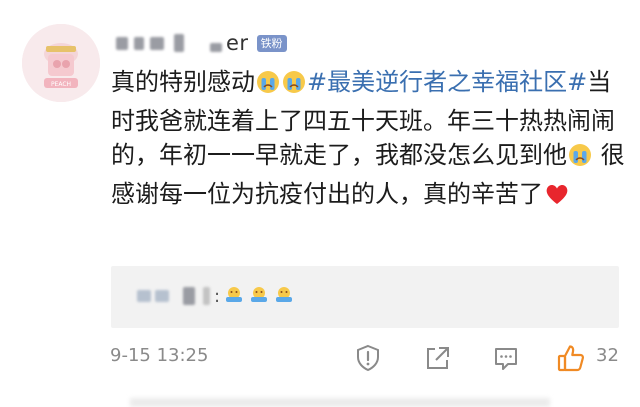 The width and height of the screenshot is (640, 407). Describe the element at coordinates (61, 84) in the screenshot. I see `svg-text: PEACH` at that location.